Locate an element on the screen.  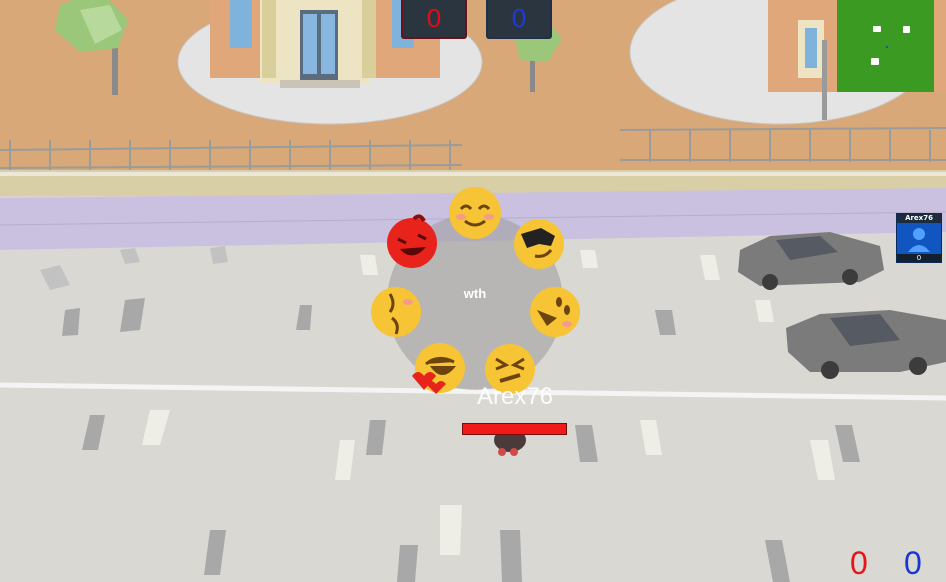
heart-eyes-icon is located at coordinates (438, 368).